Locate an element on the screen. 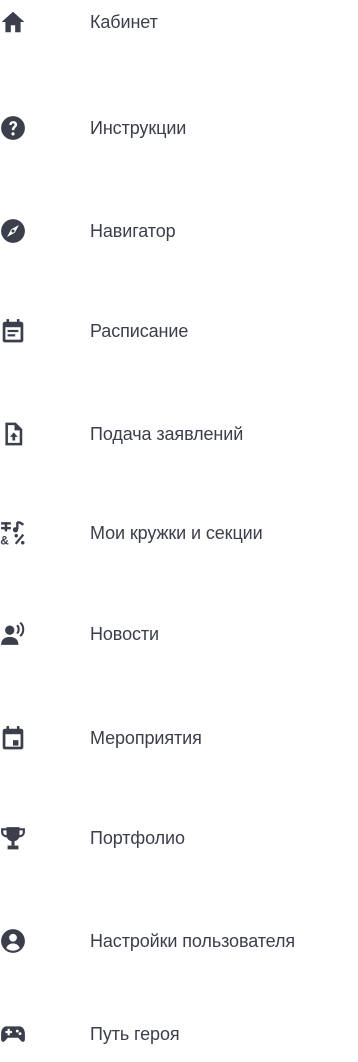 The image size is (358, 1062). account-circle-icon is located at coordinates (13, 941).